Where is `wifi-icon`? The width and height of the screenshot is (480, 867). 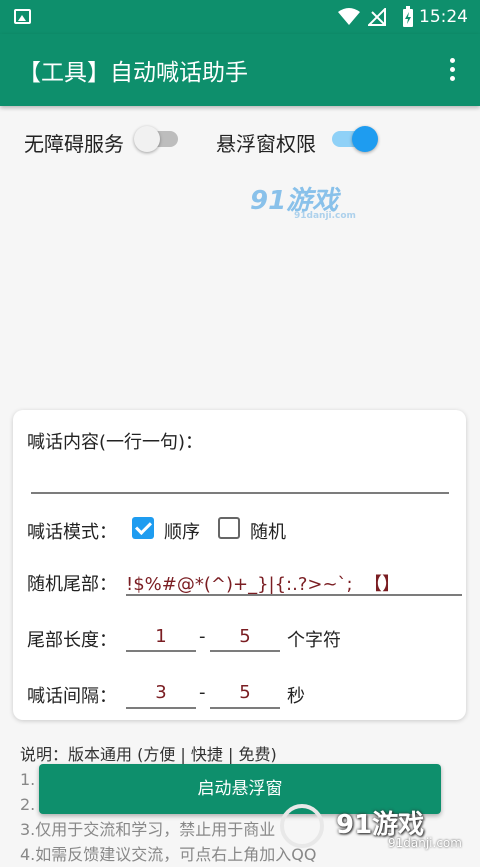
wifi-icon is located at coordinates (349, 16).